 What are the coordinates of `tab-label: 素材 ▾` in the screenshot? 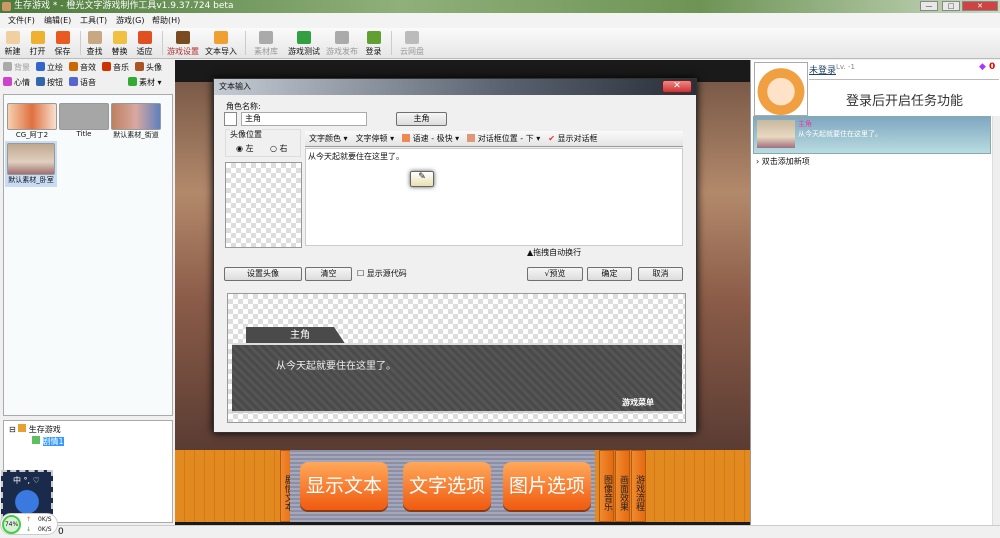 It's located at (150, 82).